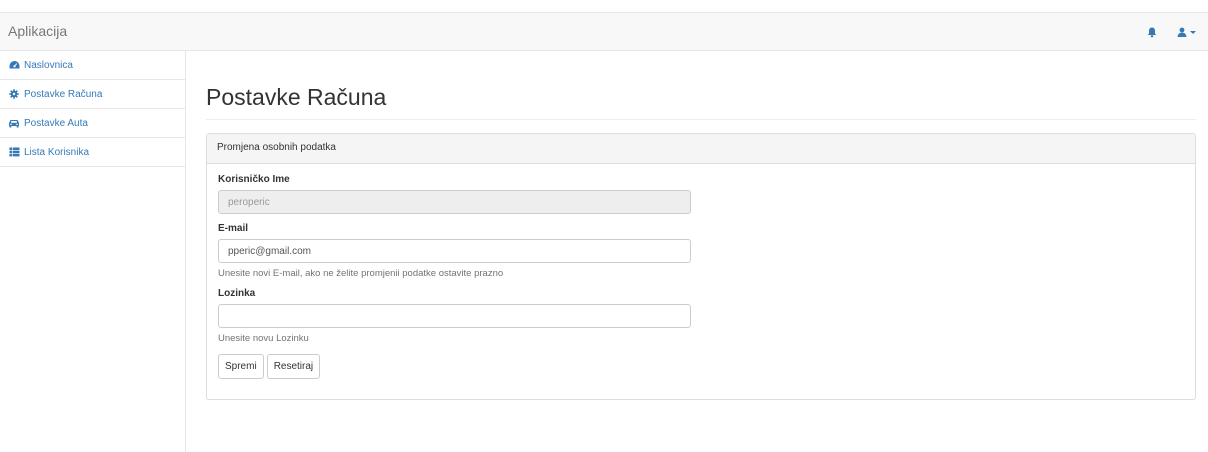 The width and height of the screenshot is (1208, 452). What do you see at coordinates (237, 293) in the screenshot?
I see `password-label: Lozinka` at bounding box center [237, 293].